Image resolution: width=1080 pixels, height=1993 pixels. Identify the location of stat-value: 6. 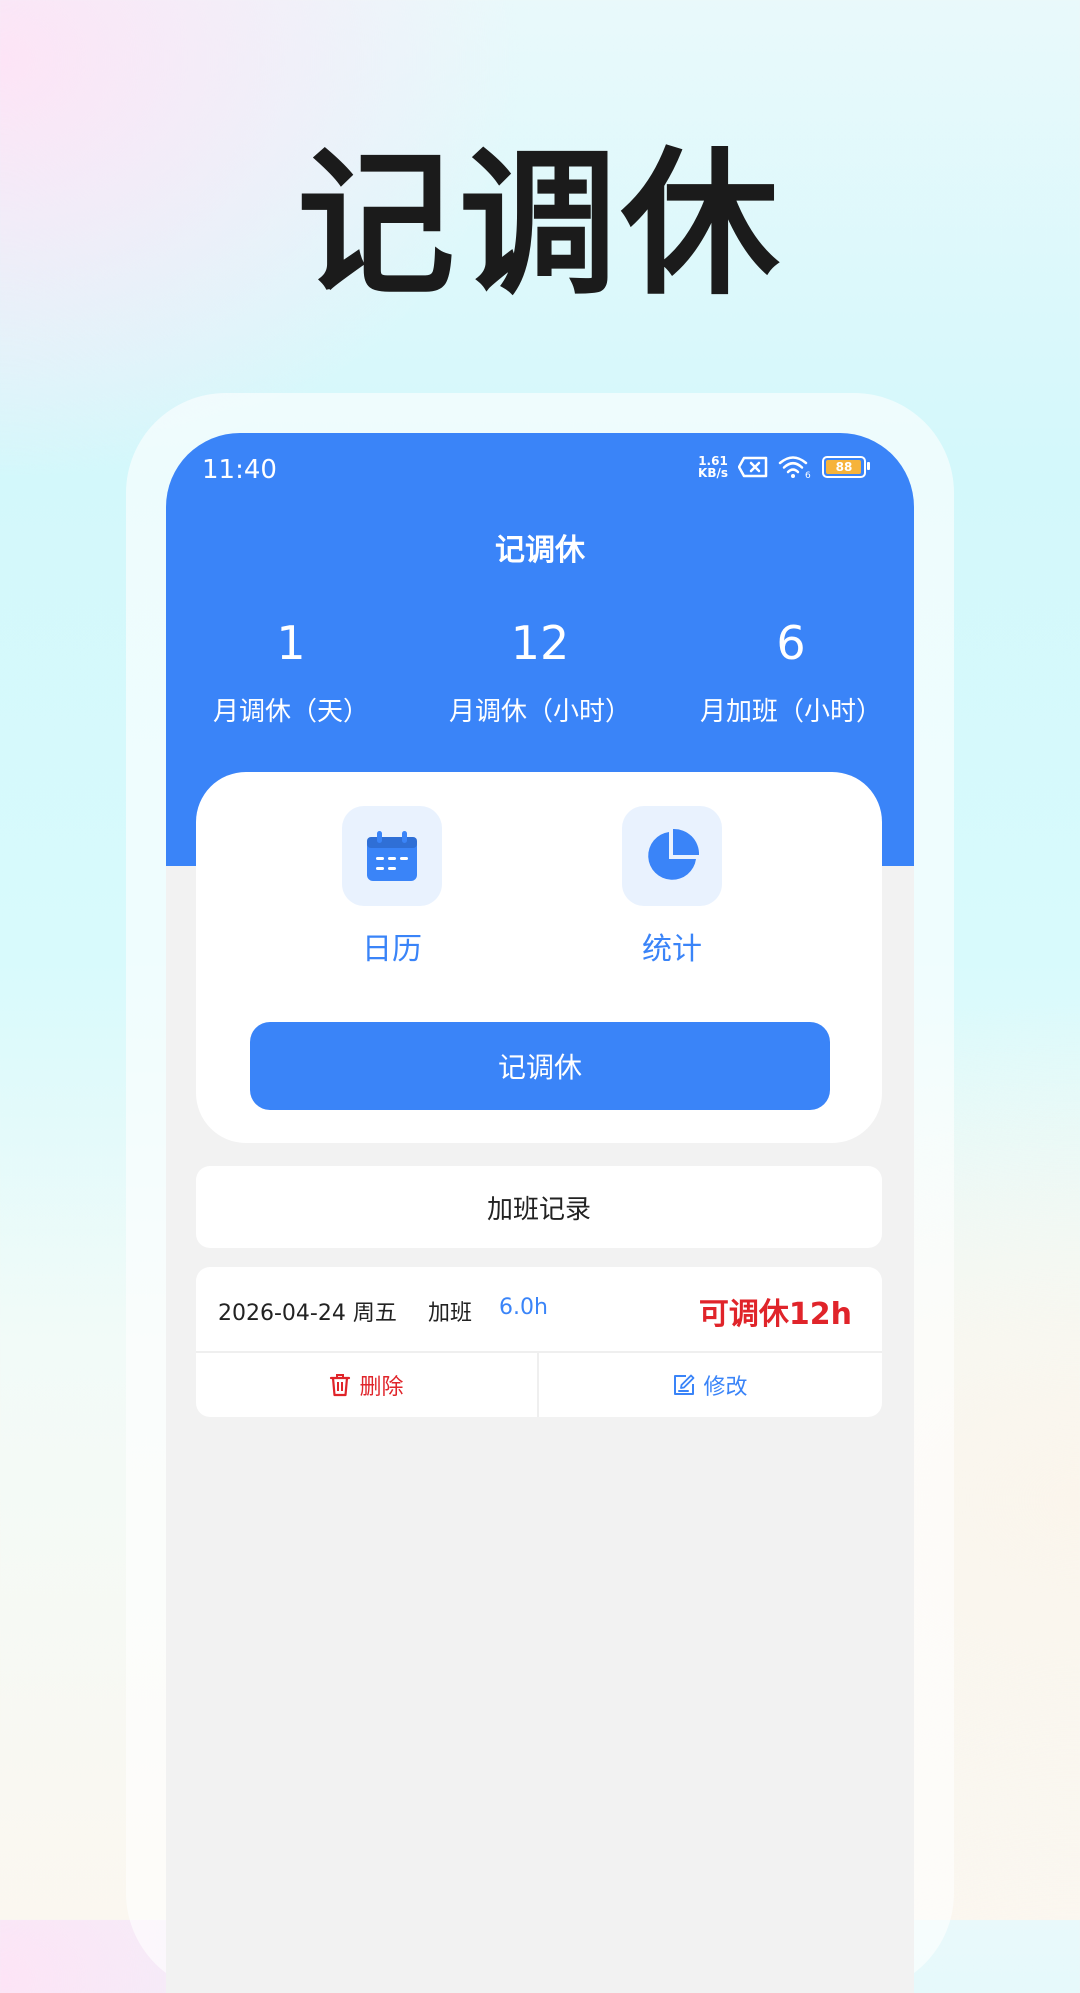
(791, 643).